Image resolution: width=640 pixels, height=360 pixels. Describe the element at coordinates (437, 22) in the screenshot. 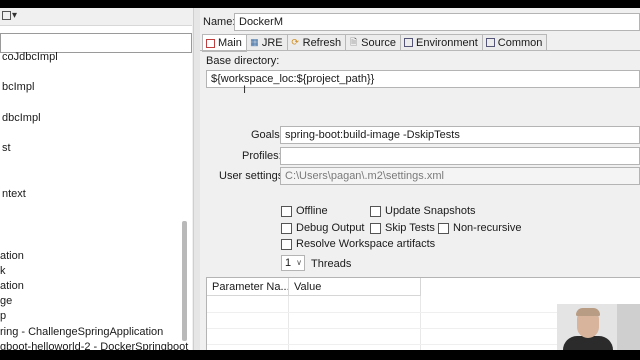

I see `name-field: DockerM` at that location.